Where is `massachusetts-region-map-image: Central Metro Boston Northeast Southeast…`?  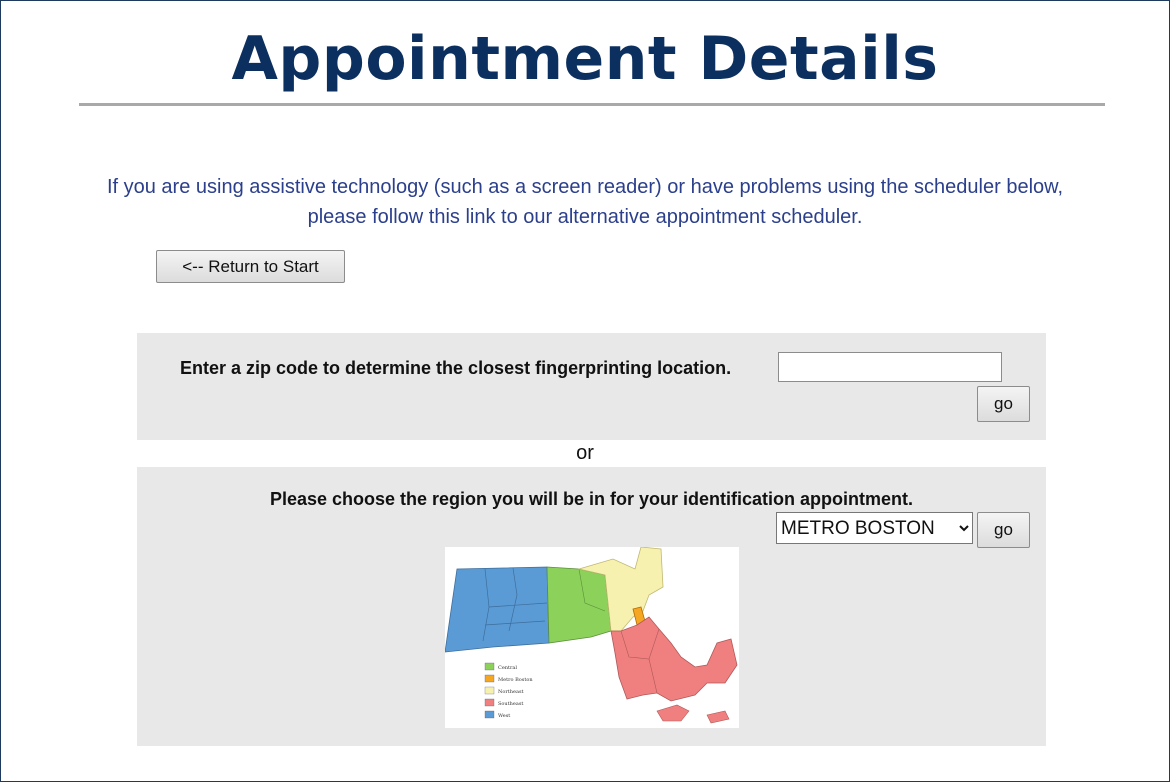
massachusetts-region-map-image: Central Metro Boston Northeast Southeast… is located at coordinates (591, 635).